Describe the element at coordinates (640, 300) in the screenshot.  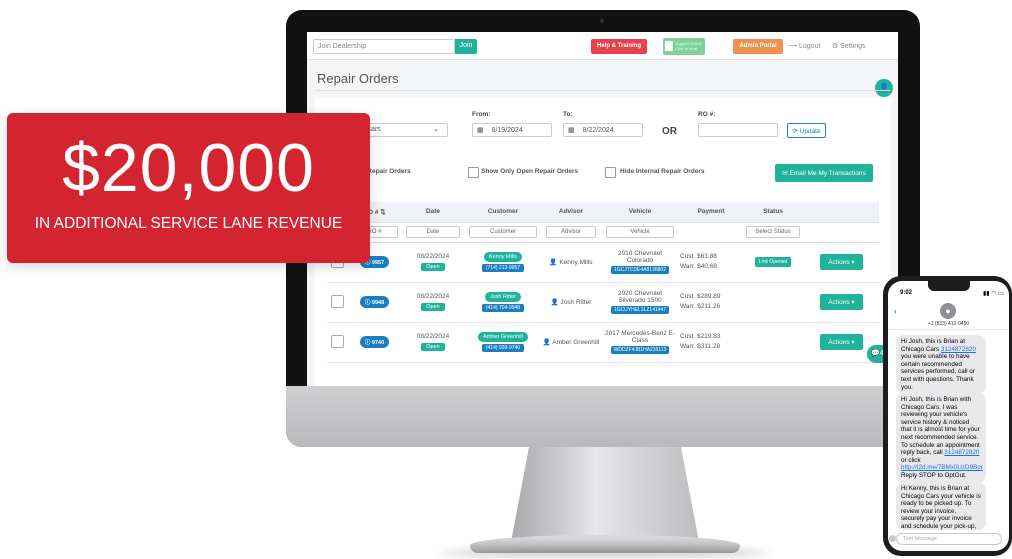
I see `vehicle-line2: Silverado 1500` at that location.